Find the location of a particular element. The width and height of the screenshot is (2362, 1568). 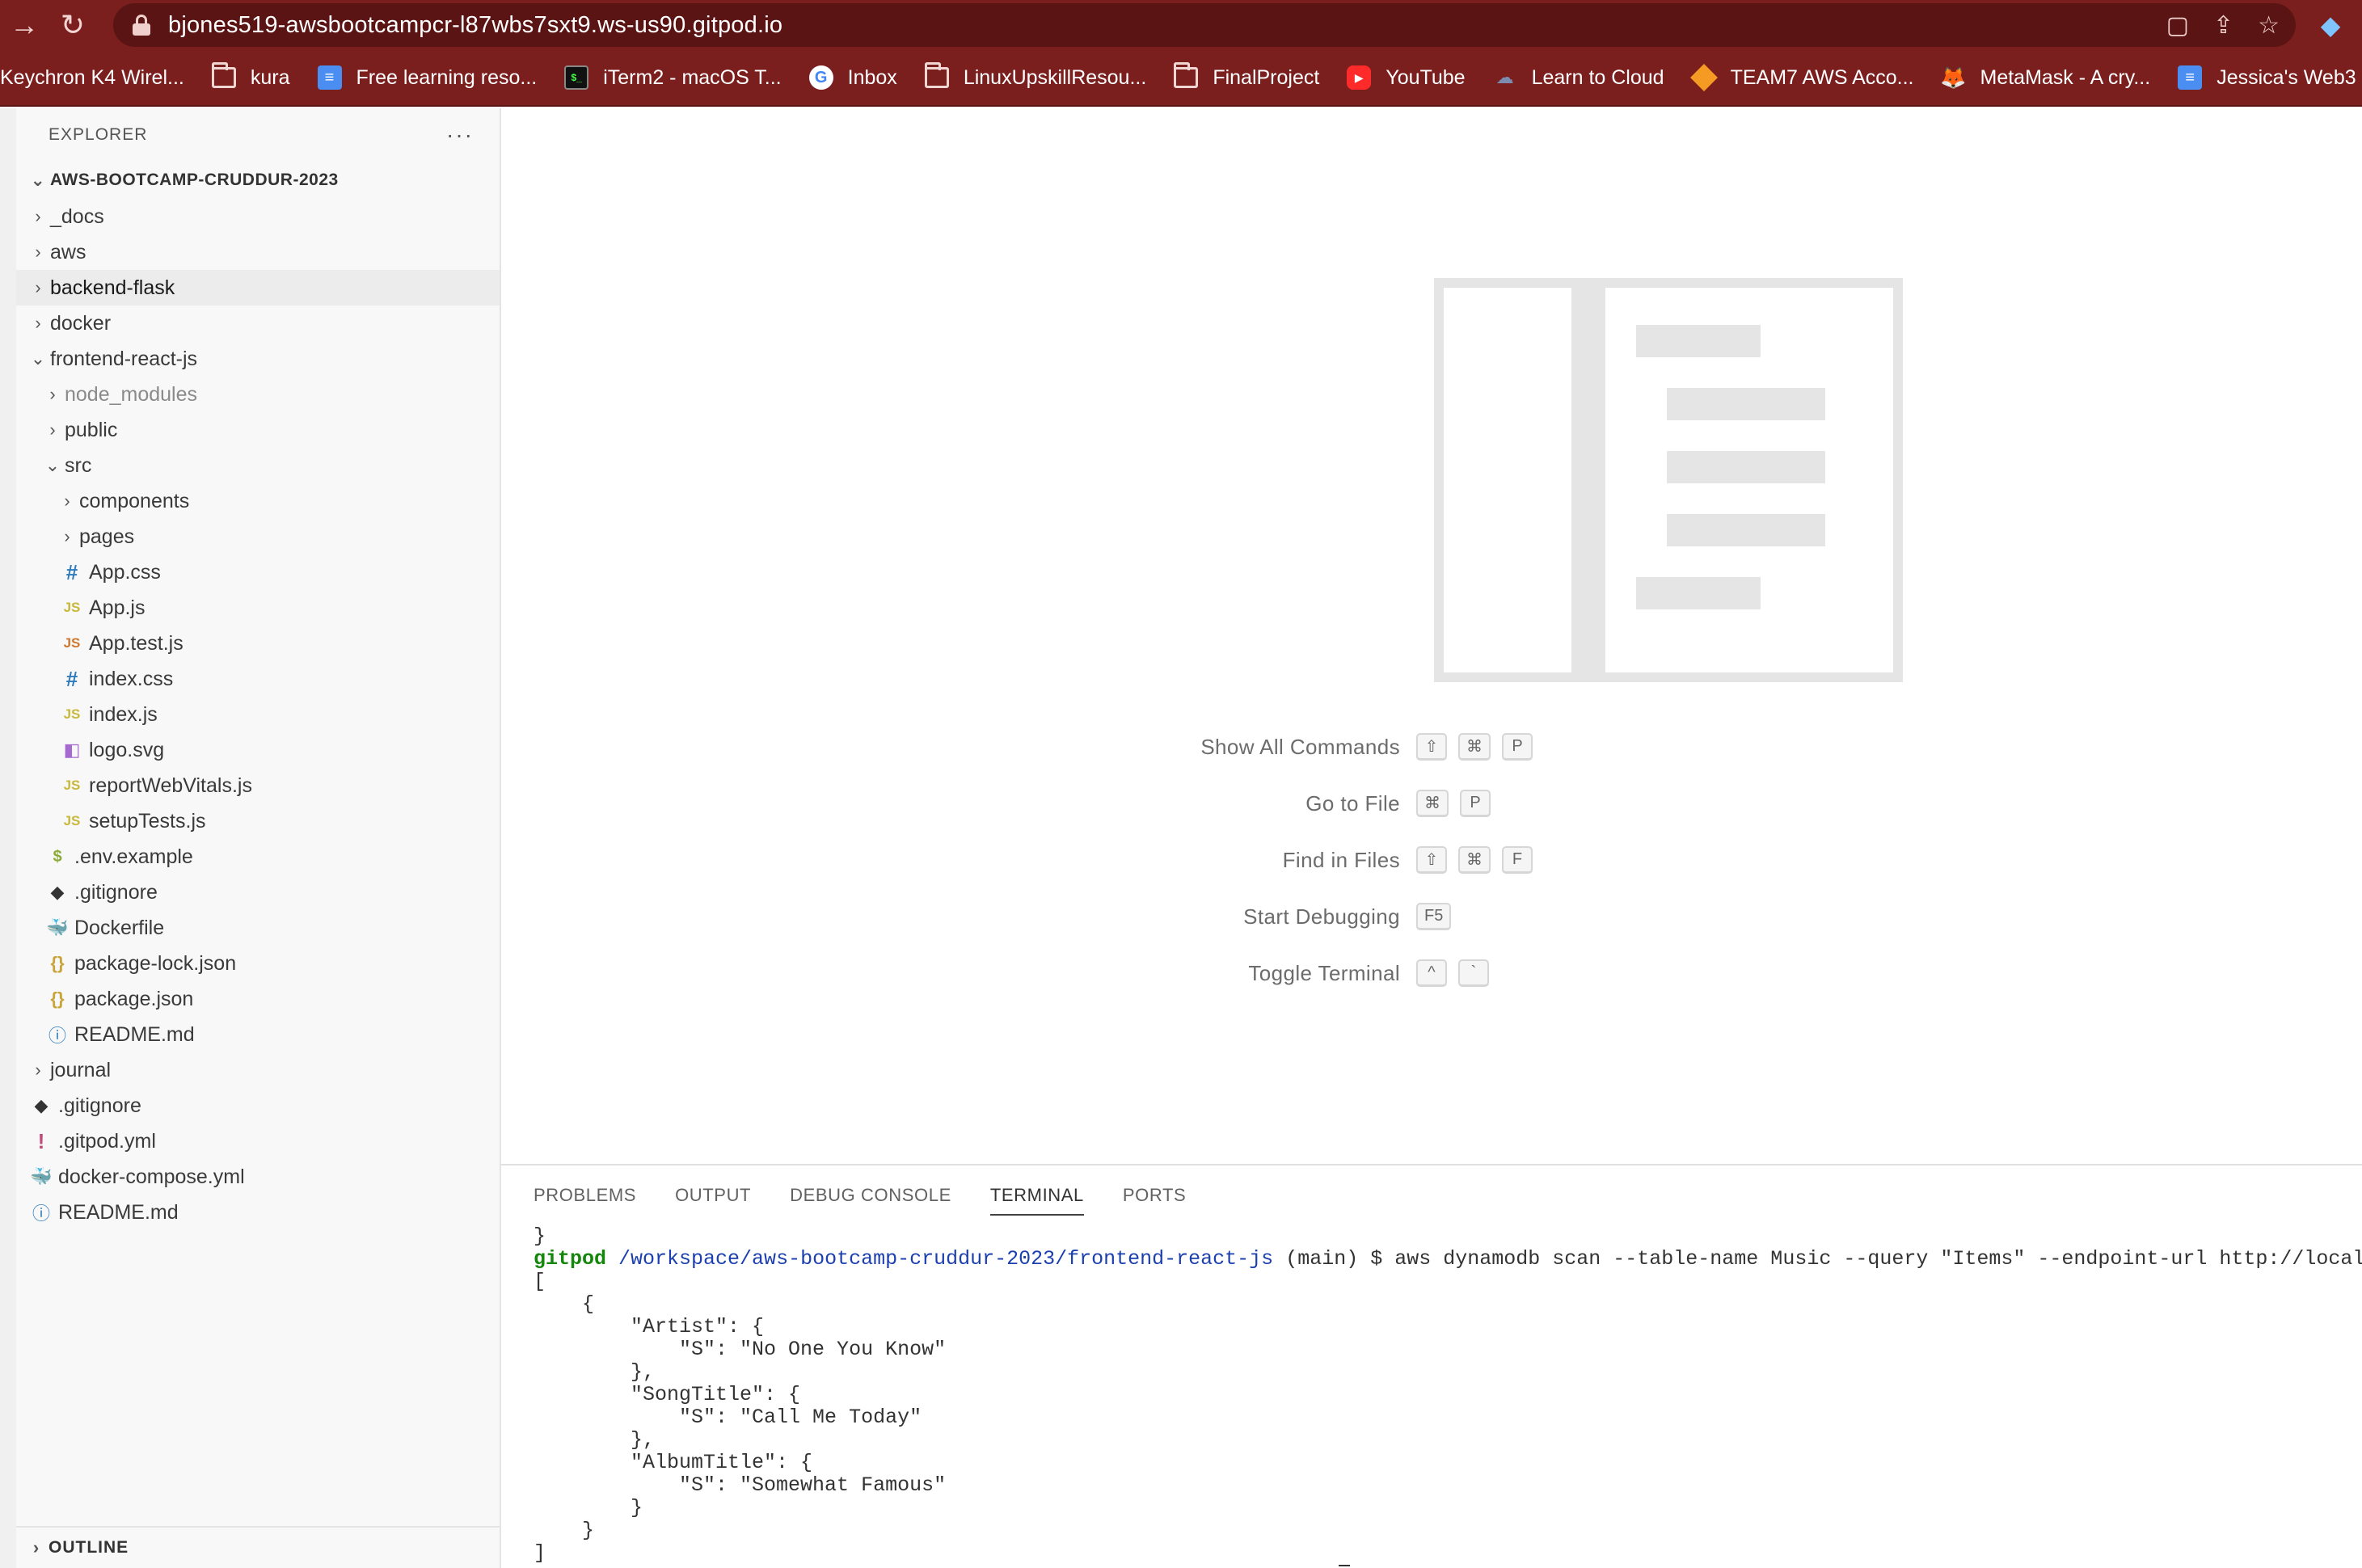

shortcut-row: Start Debugging F5 is located at coordinates (1432, 916).